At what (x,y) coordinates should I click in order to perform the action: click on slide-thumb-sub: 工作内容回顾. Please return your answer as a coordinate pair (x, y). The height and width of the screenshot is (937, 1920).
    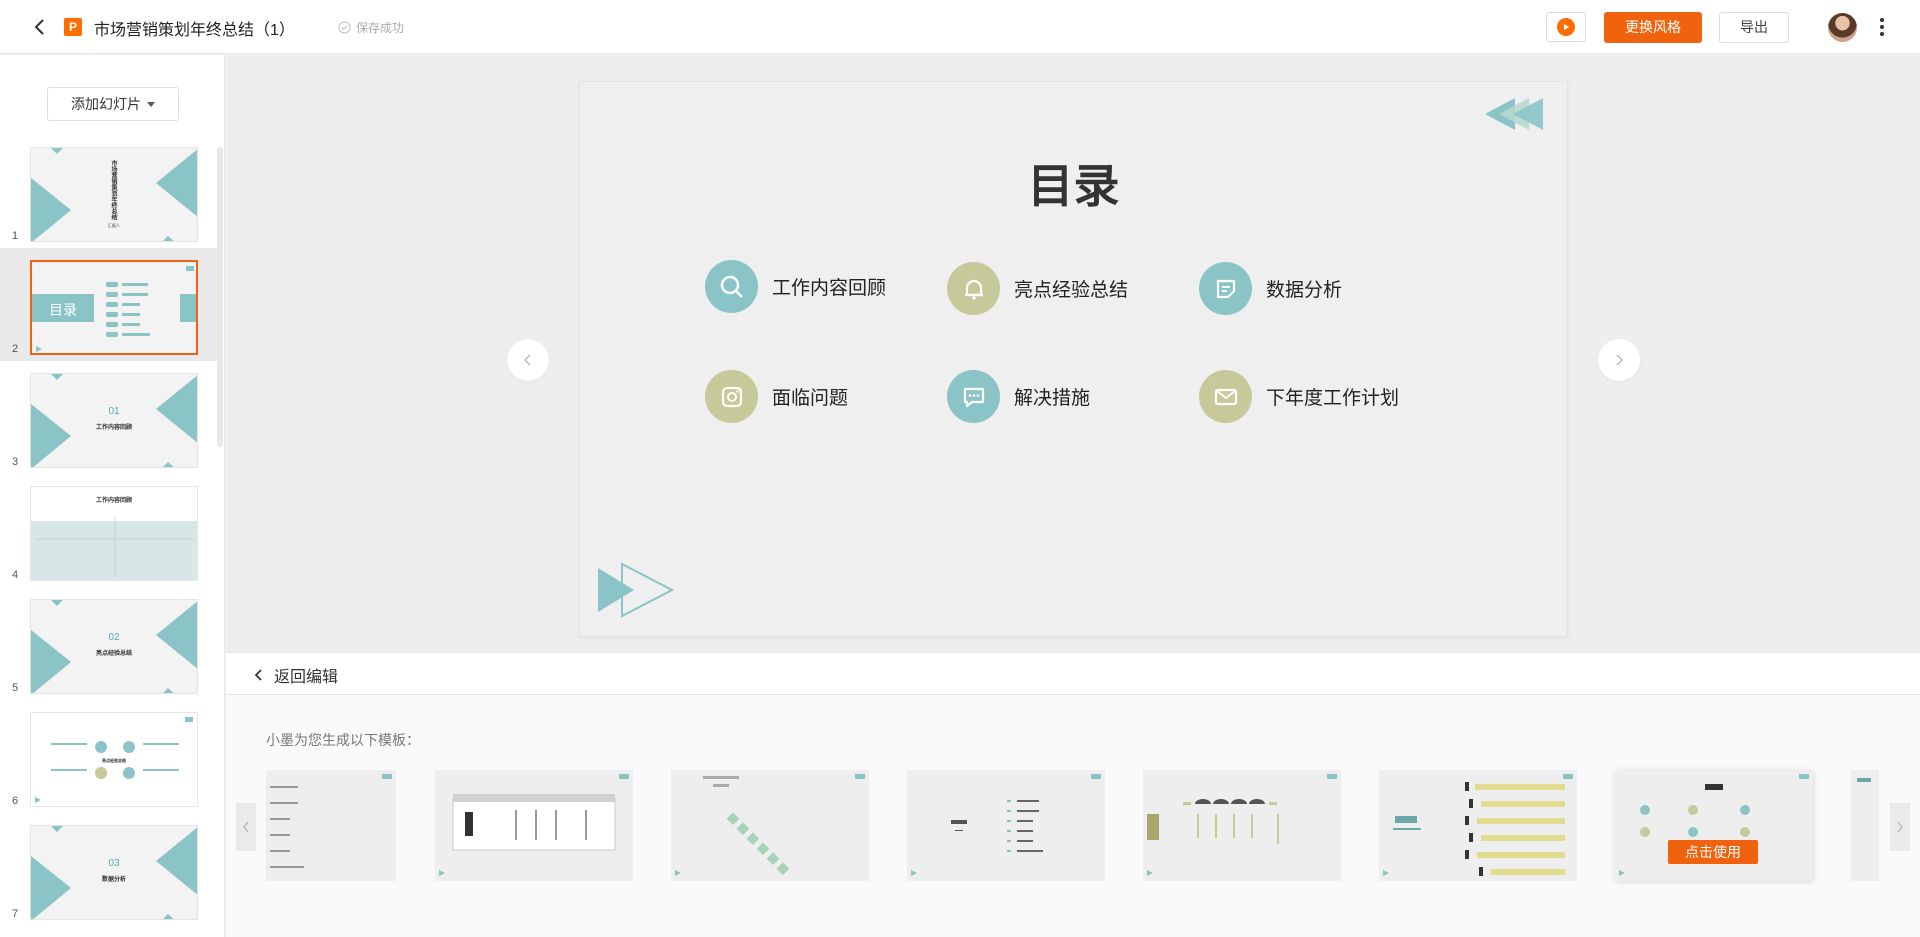
    Looking at the image, I should click on (113, 428).